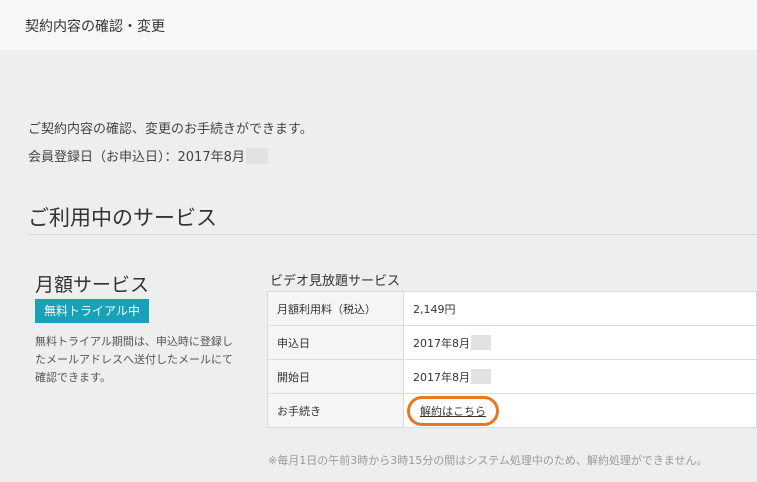 This screenshot has height=482, width=757. Describe the element at coordinates (170, 129) in the screenshot. I see `intro-description: ご契約内容の確認、変更のお手続きができます。` at that location.